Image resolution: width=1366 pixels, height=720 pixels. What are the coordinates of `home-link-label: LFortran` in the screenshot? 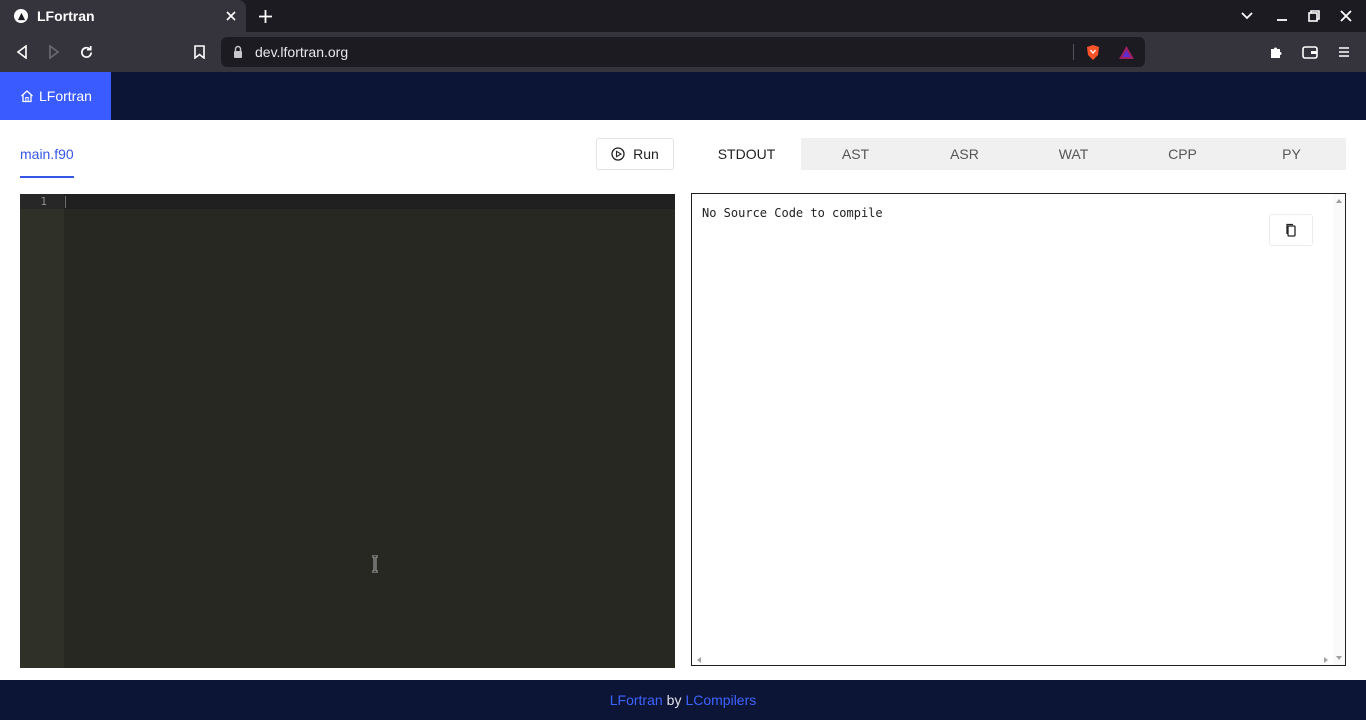 It's located at (65, 96).